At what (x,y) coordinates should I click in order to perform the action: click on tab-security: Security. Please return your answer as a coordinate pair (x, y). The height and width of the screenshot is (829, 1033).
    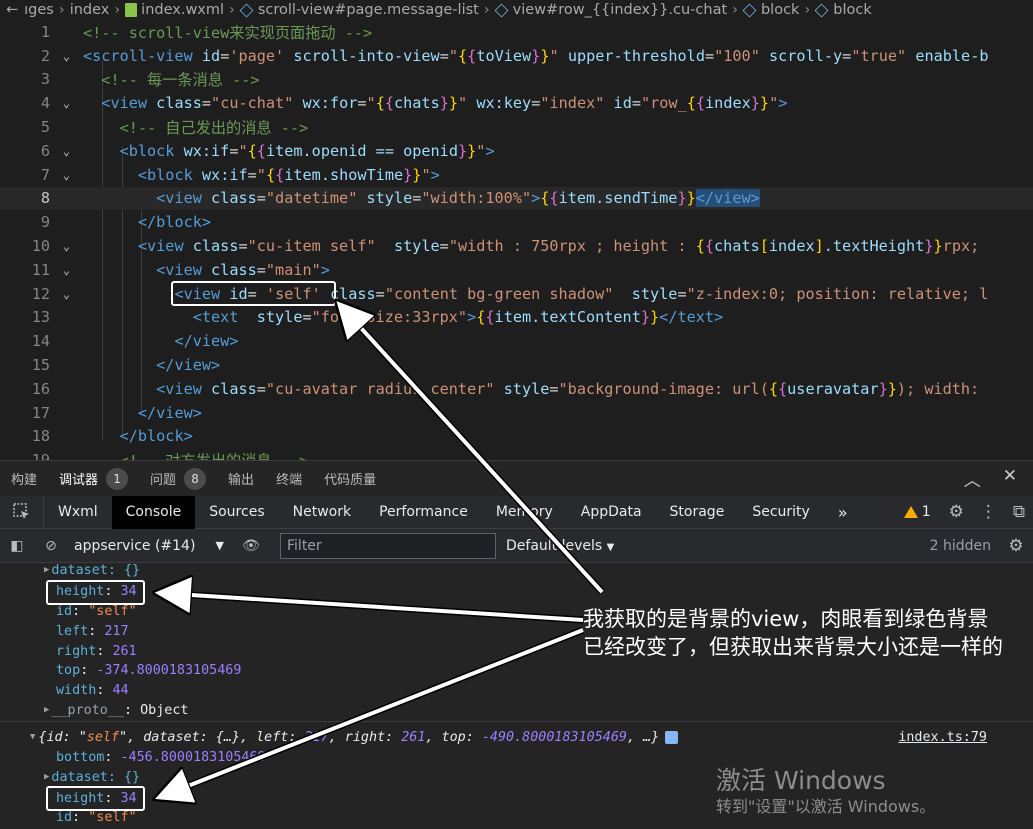
    Looking at the image, I should click on (781, 512).